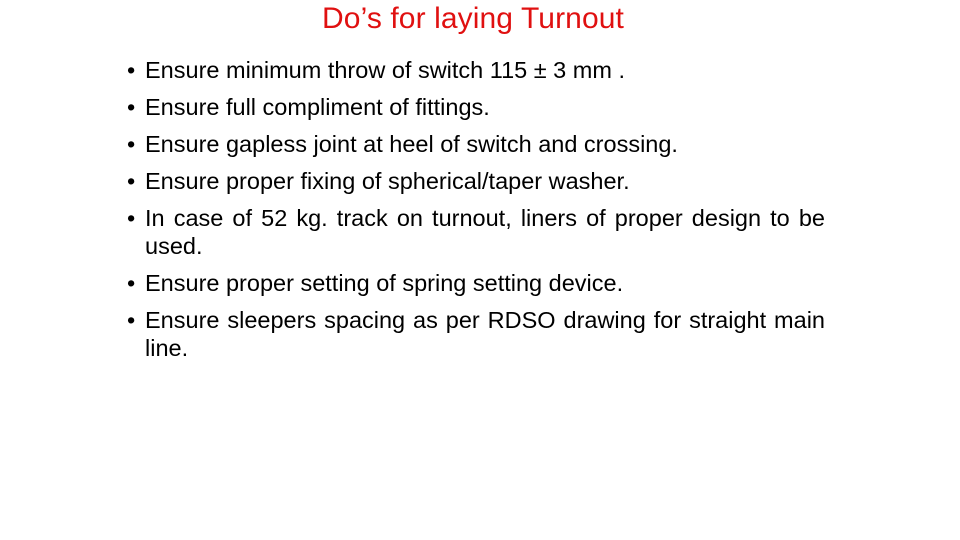 The image size is (960, 540). What do you see at coordinates (473, 18) in the screenshot?
I see `slide-title: Do’s for laying Turnout` at bounding box center [473, 18].